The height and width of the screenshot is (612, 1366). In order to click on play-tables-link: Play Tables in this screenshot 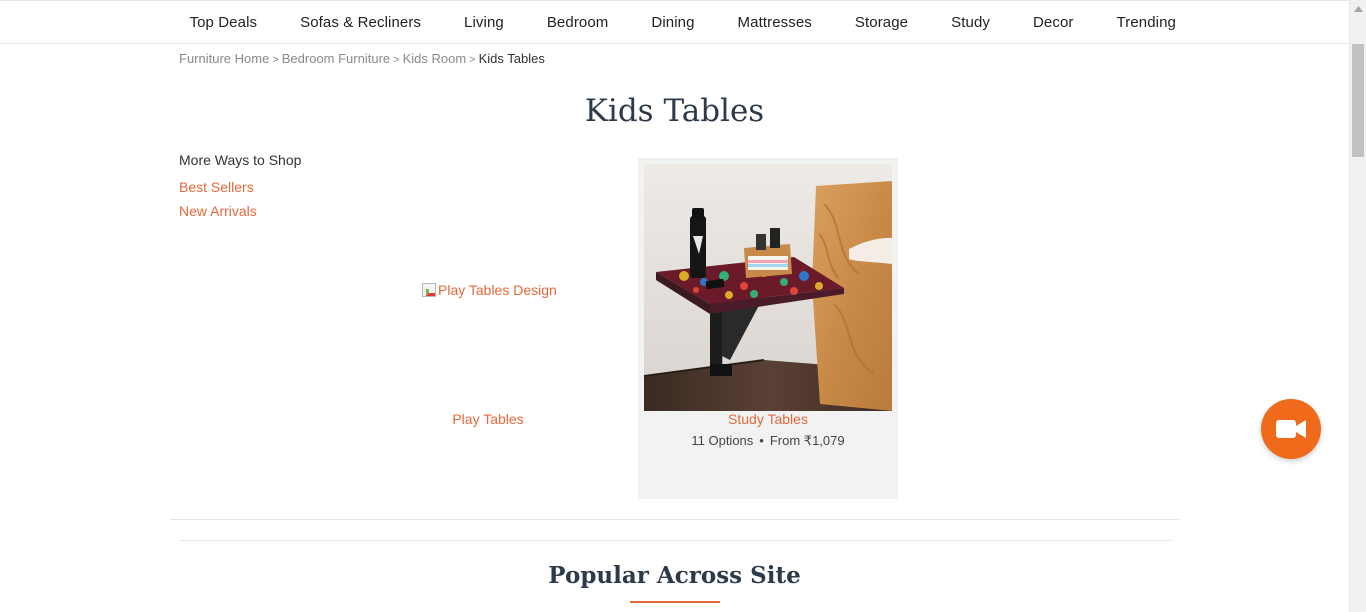, I will do `click(488, 419)`.